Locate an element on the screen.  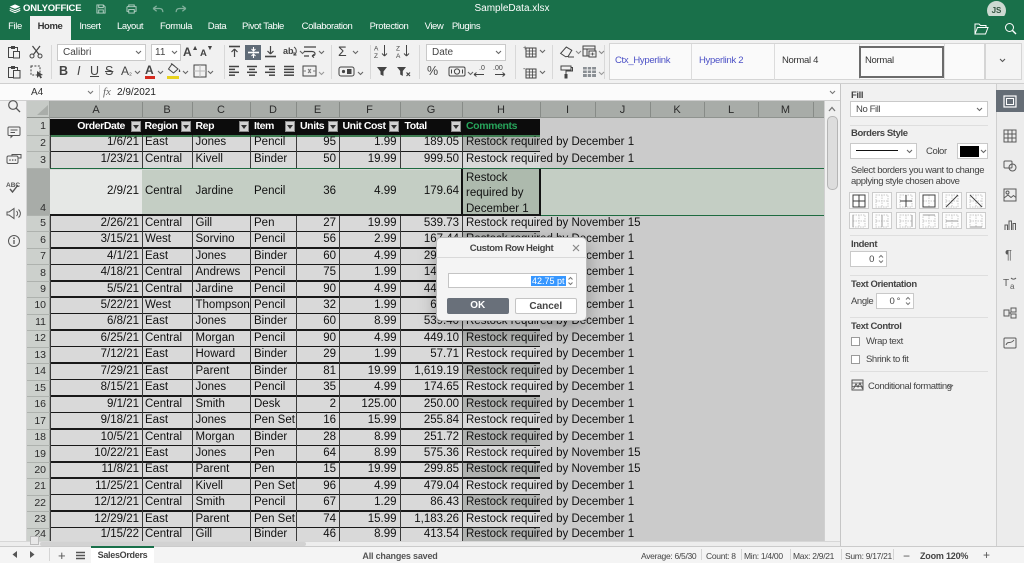
svg-text: .00 is located at coordinates (498, 68).